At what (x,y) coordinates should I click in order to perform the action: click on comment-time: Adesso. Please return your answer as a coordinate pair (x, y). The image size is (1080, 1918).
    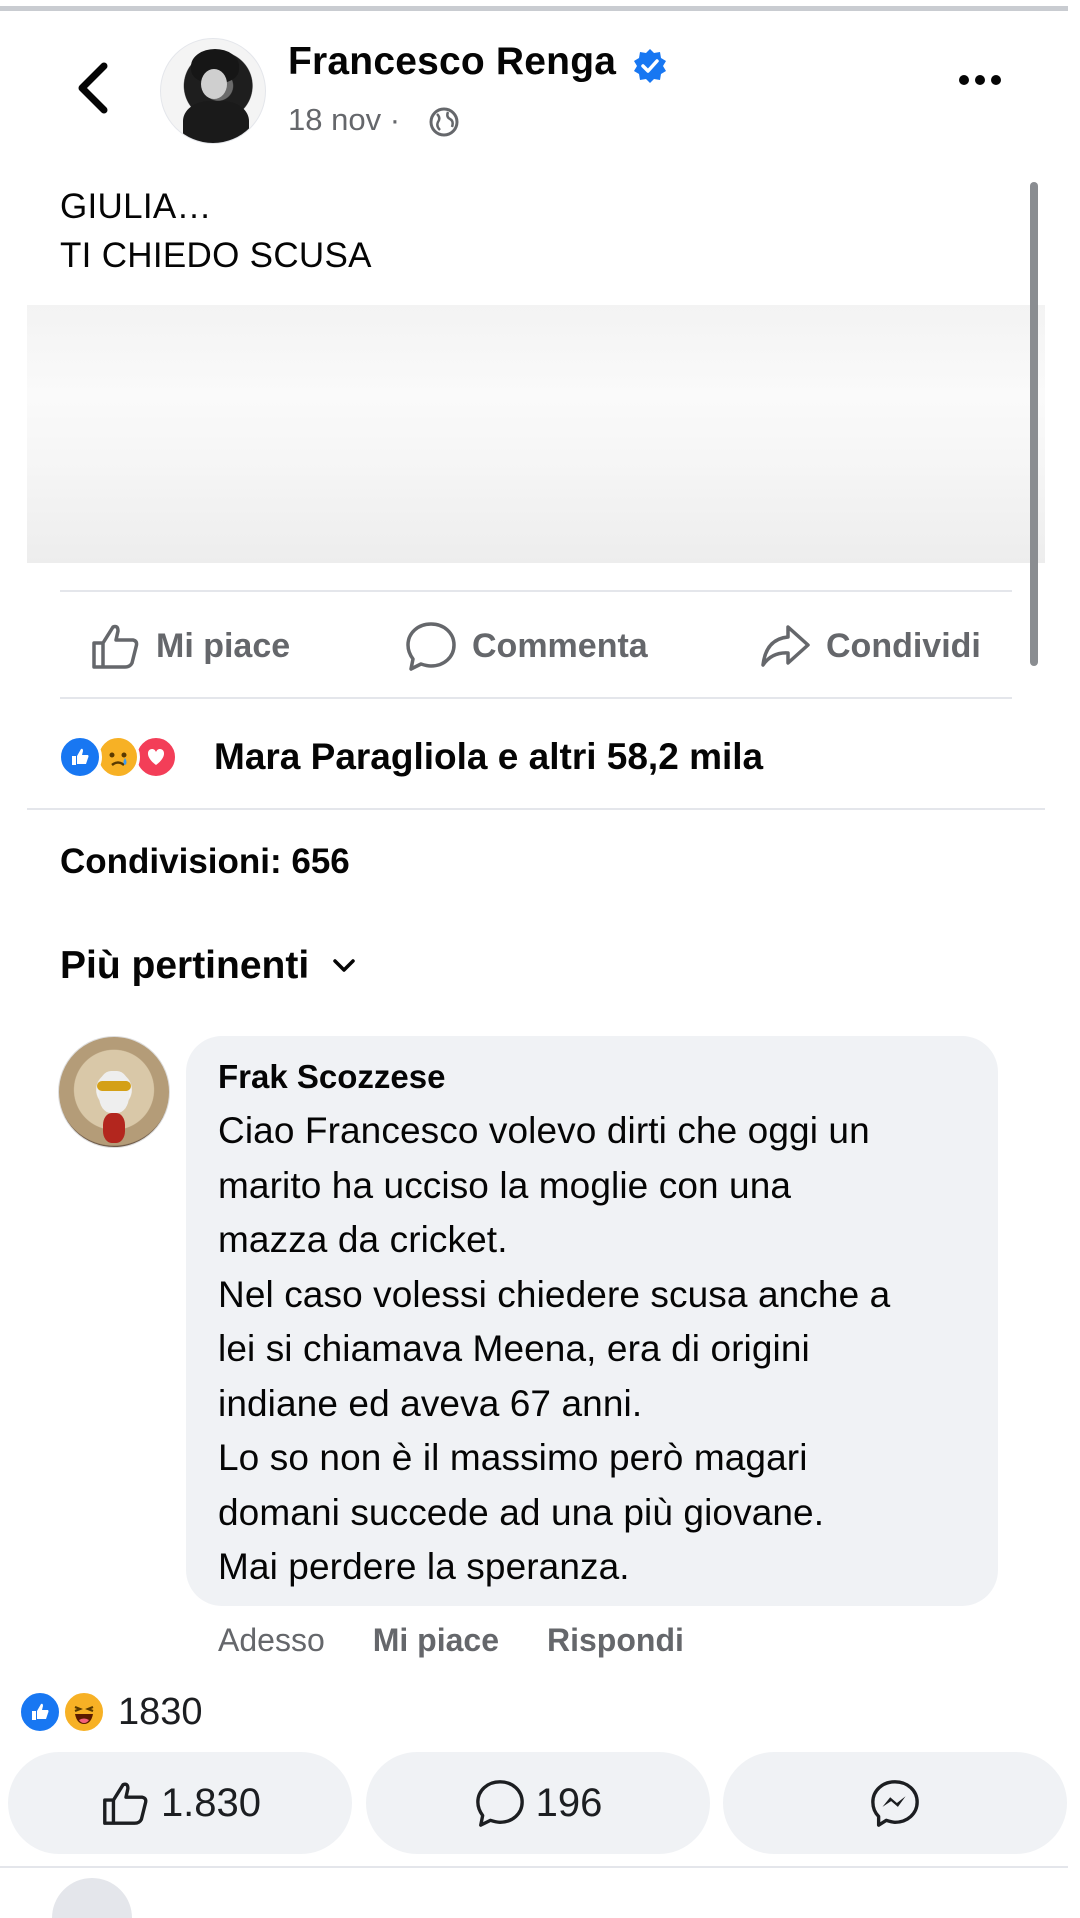
    Looking at the image, I should click on (271, 1640).